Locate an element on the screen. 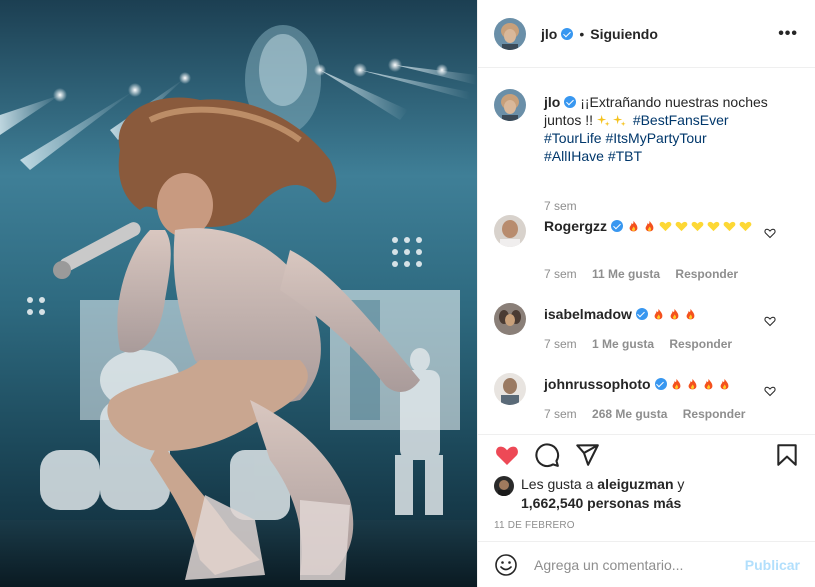 The image size is (815, 587). hashtag: #BestFansEver is located at coordinates (681, 120).